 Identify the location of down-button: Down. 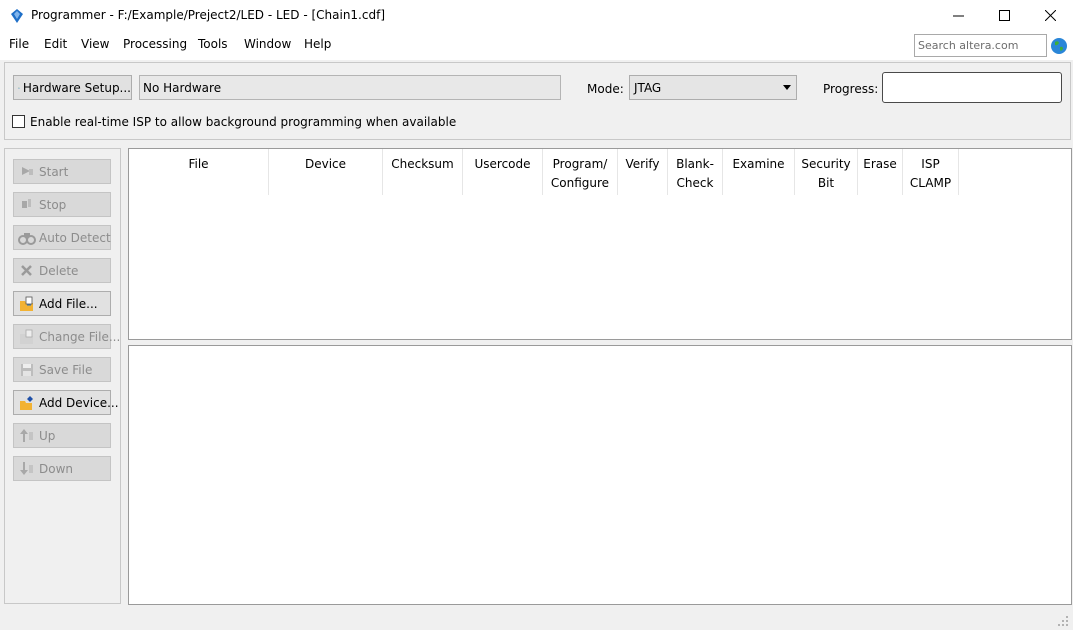
(62, 468).